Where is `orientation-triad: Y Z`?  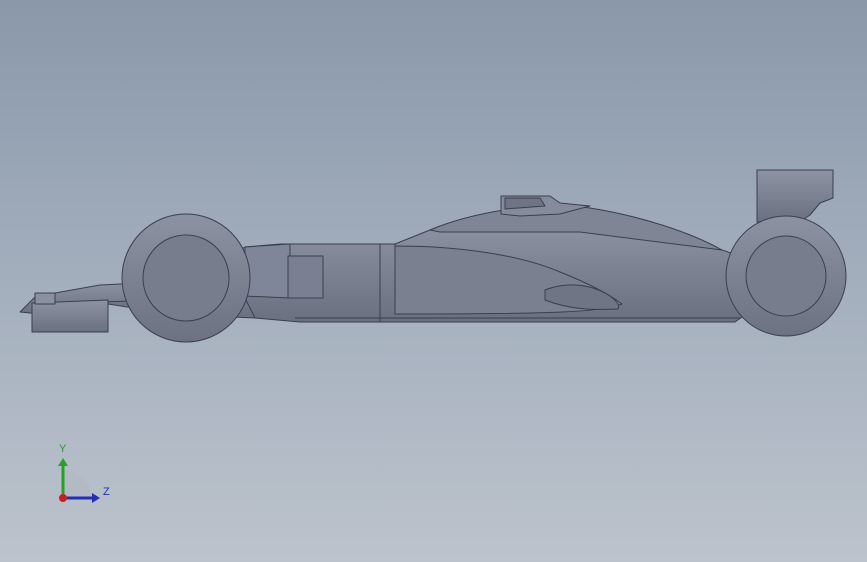 orientation-triad: Y Z is located at coordinates (85, 477).